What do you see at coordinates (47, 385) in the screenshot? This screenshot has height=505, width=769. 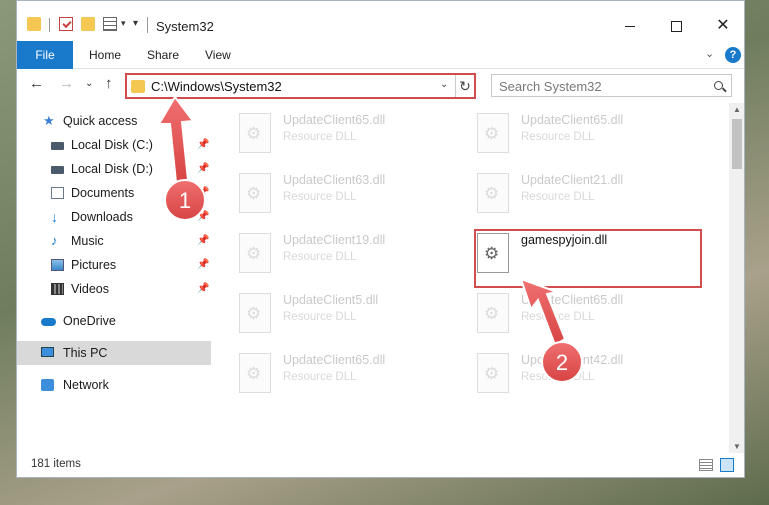 I see `network-icon` at bounding box center [47, 385].